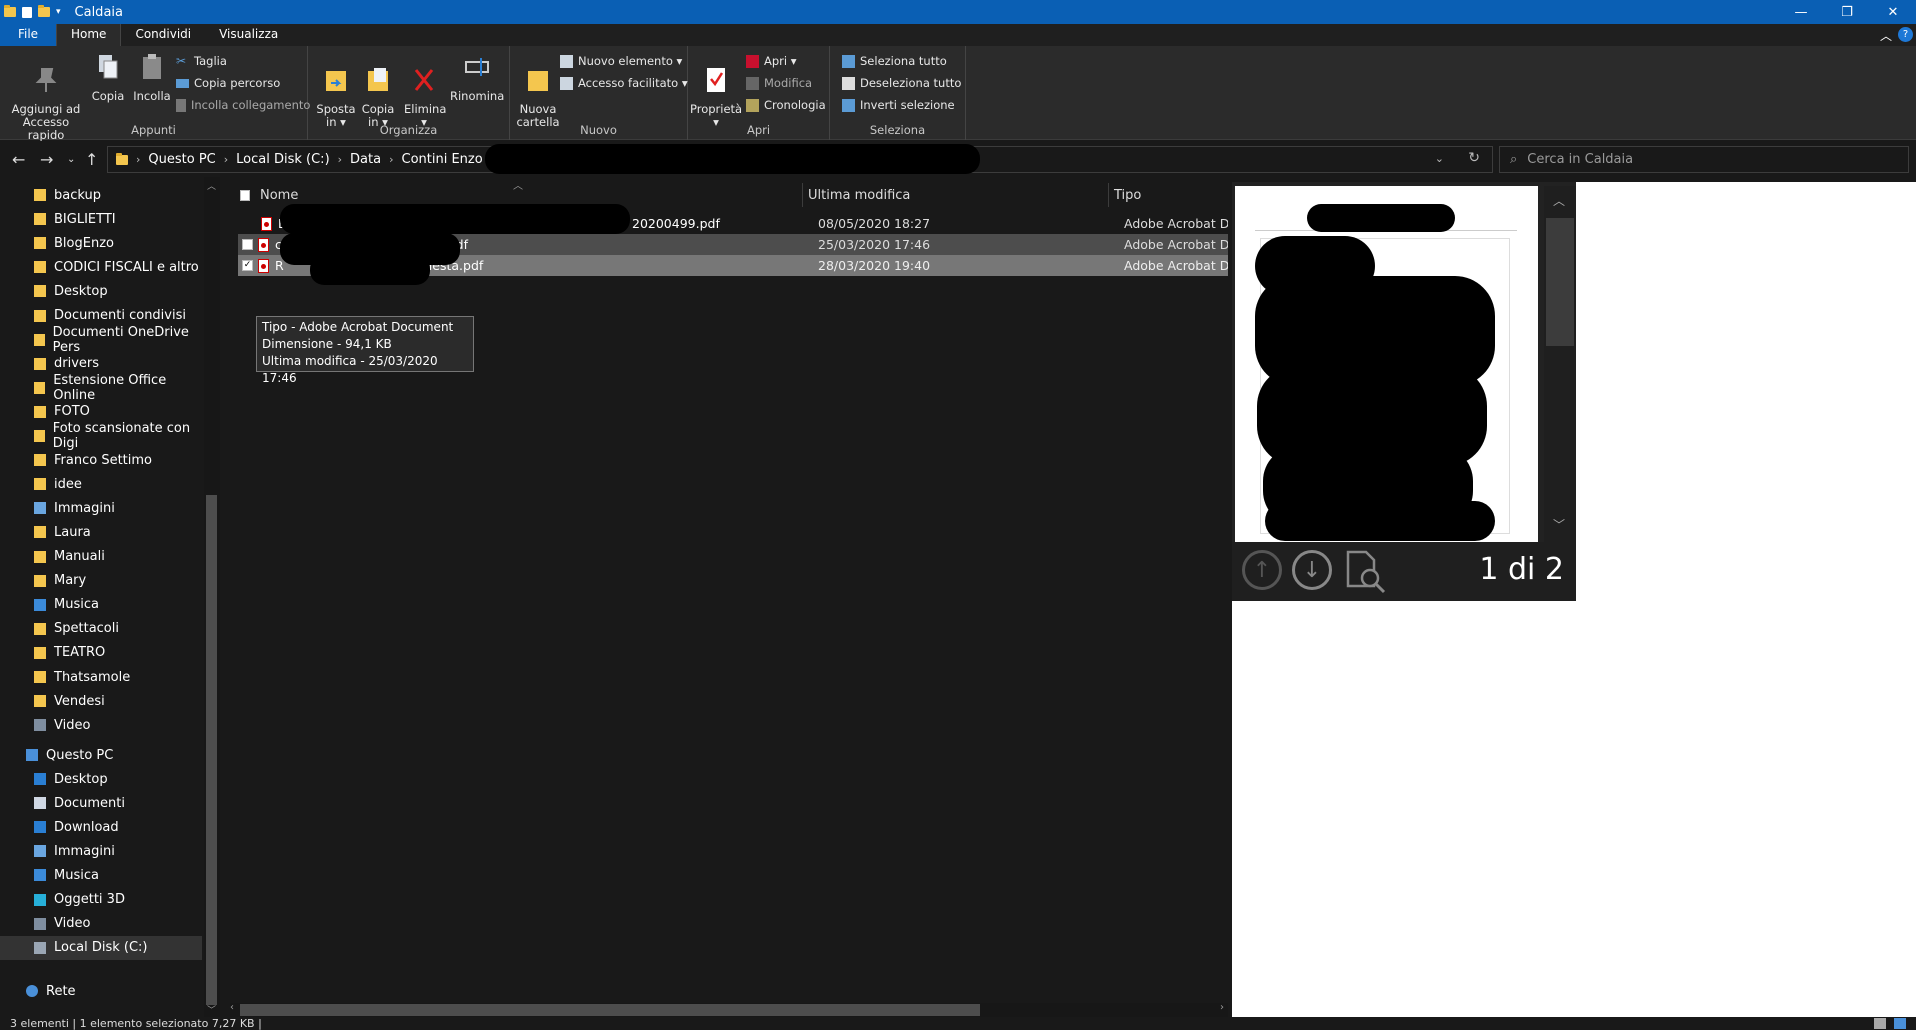 Image resolution: width=1916 pixels, height=1030 pixels. Describe the element at coordinates (101, 243) in the screenshot. I see `sidebar-item: BlogEnzo` at that location.